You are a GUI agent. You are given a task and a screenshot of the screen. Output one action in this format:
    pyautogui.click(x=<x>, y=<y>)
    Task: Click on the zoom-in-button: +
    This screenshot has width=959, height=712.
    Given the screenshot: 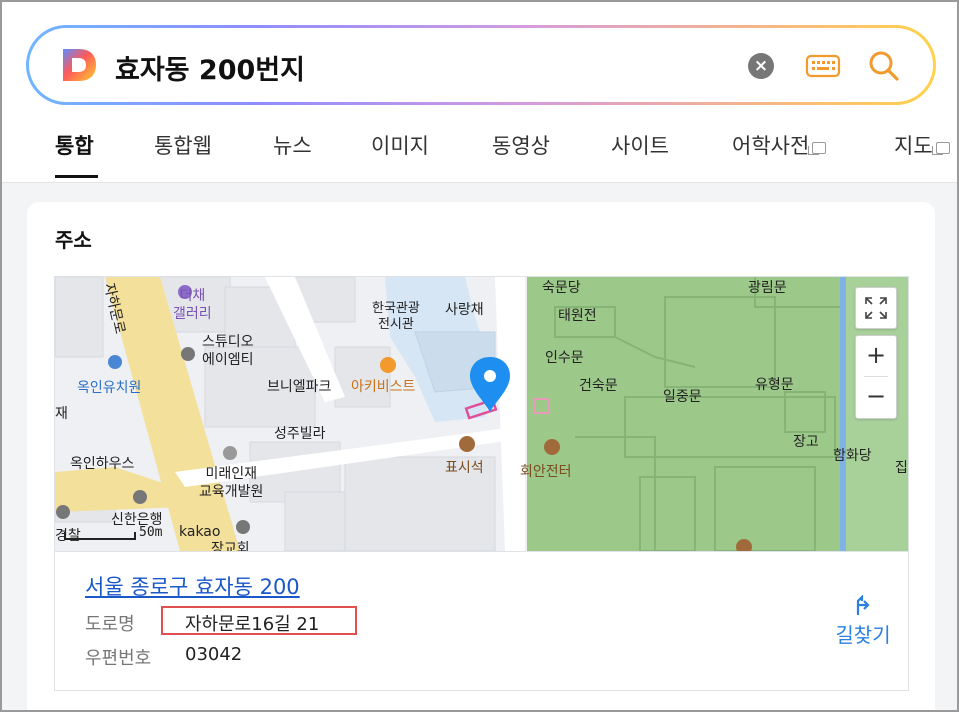 What is the action you would take?
    pyautogui.click(x=876, y=356)
    